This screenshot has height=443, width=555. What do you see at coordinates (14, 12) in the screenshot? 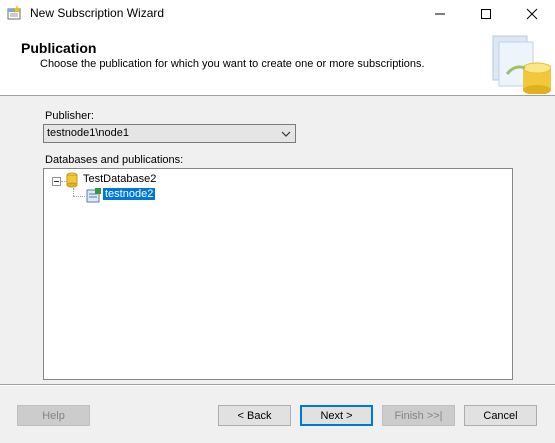
I see `wizard-app-icon` at bounding box center [14, 12].